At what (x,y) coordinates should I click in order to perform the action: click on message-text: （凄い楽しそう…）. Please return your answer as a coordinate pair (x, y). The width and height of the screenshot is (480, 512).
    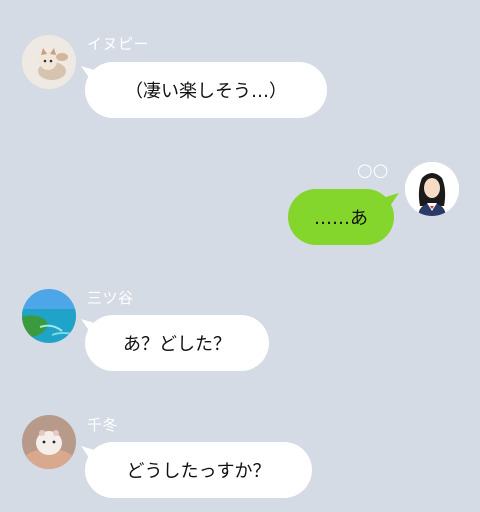
    Looking at the image, I should click on (206, 91).